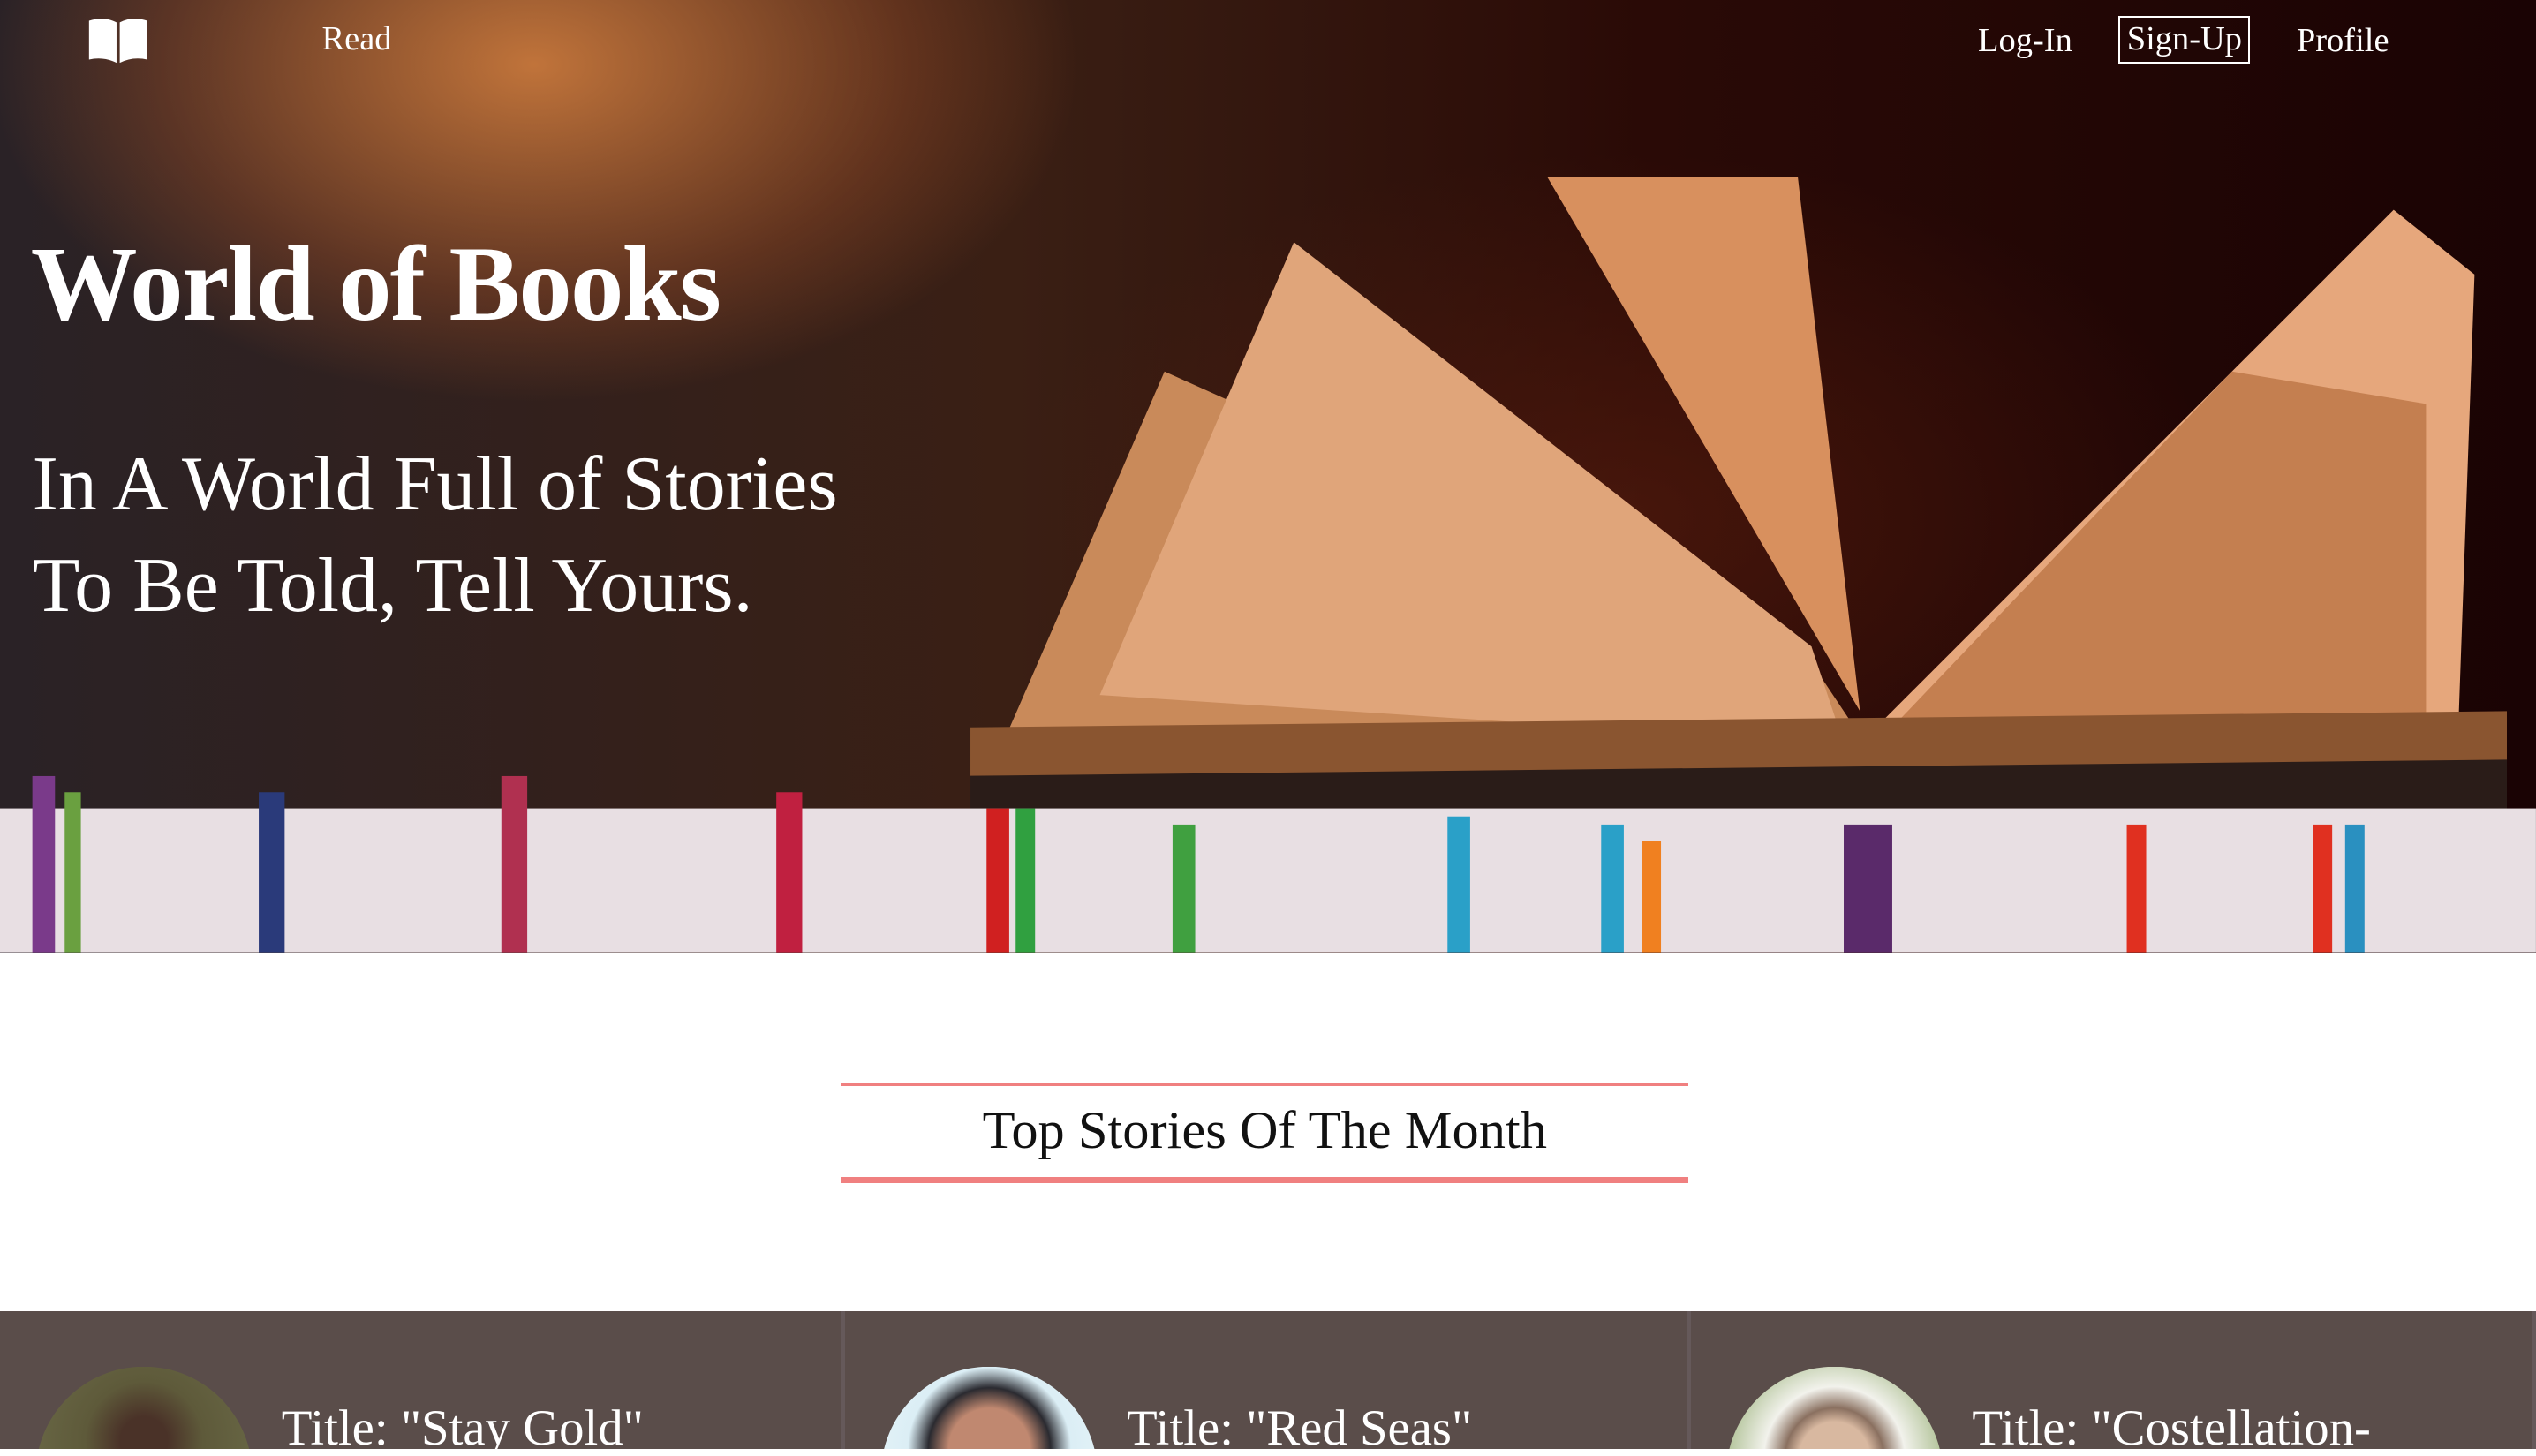 The width and height of the screenshot is (2536, 1456). What do you see at coordinates (118, 40) in the screenshot?
I see `open-book-icon` at bounding box center [118, 40].